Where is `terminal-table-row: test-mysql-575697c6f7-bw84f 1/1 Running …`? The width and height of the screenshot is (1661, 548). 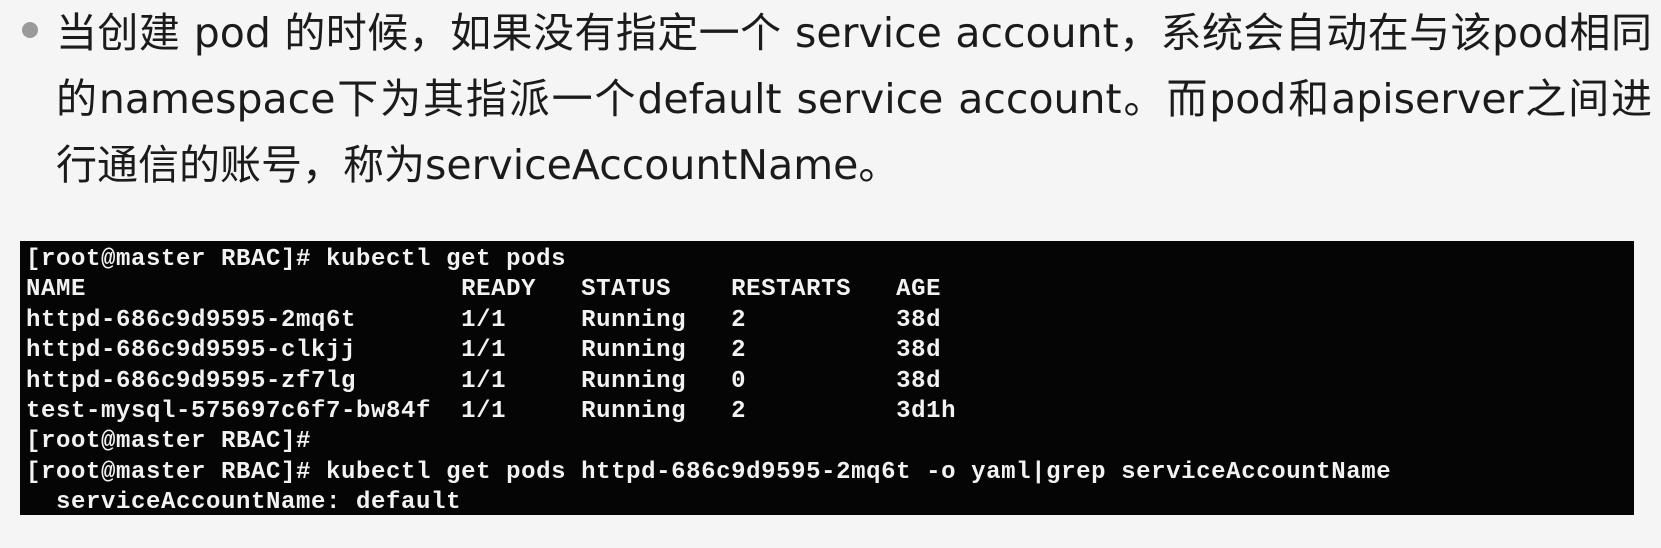 terminal-table-row: test-mysql-575697c6f7-bw84f 1/1 Running … is located at coordinates (491, 411).